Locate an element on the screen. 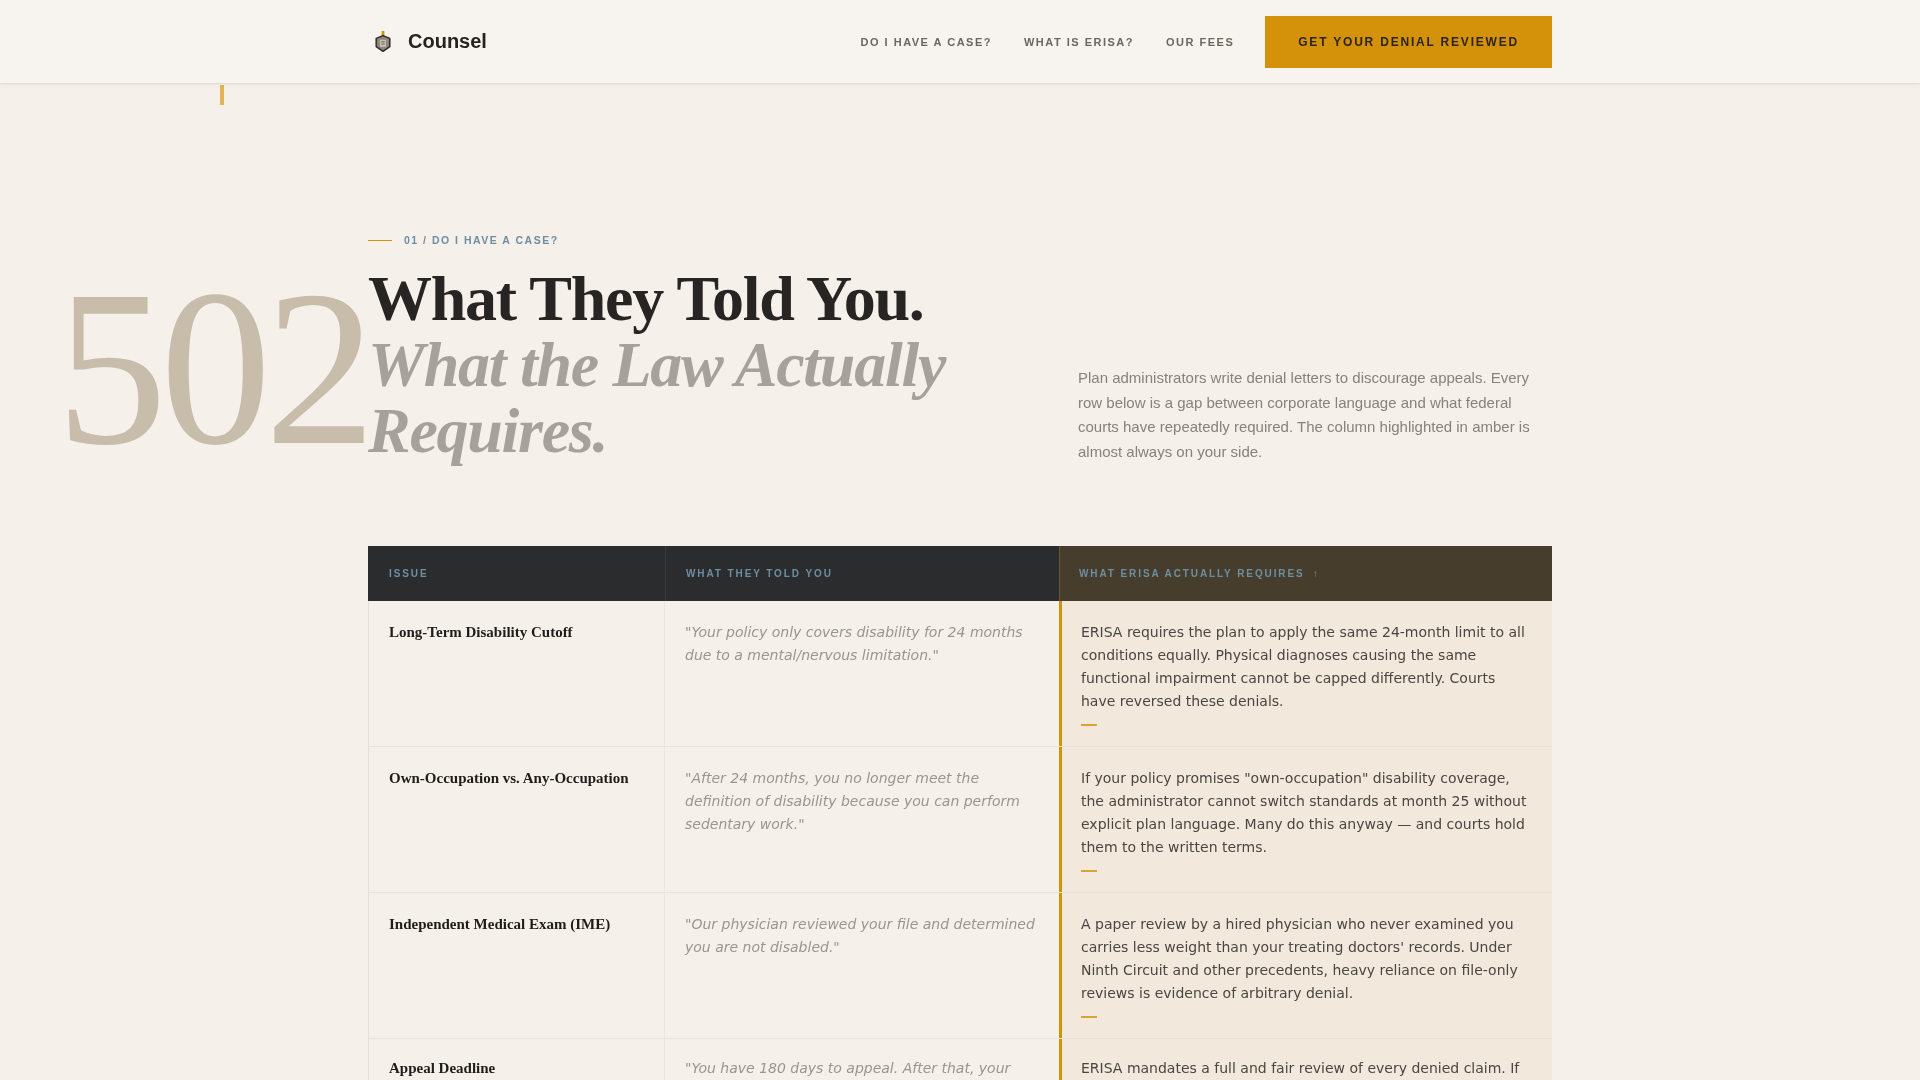 This screenshot has width=1920, height=1080. shield-icon is located at coordinates (383, 41).